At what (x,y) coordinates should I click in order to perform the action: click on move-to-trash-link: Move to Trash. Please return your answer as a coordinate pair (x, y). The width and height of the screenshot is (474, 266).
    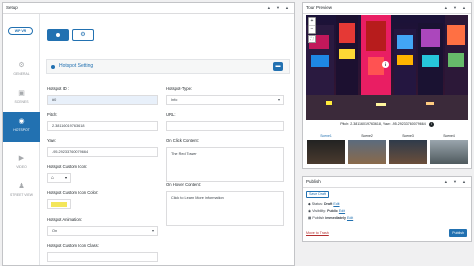
    Looking at the image, I should click on (317, 233).